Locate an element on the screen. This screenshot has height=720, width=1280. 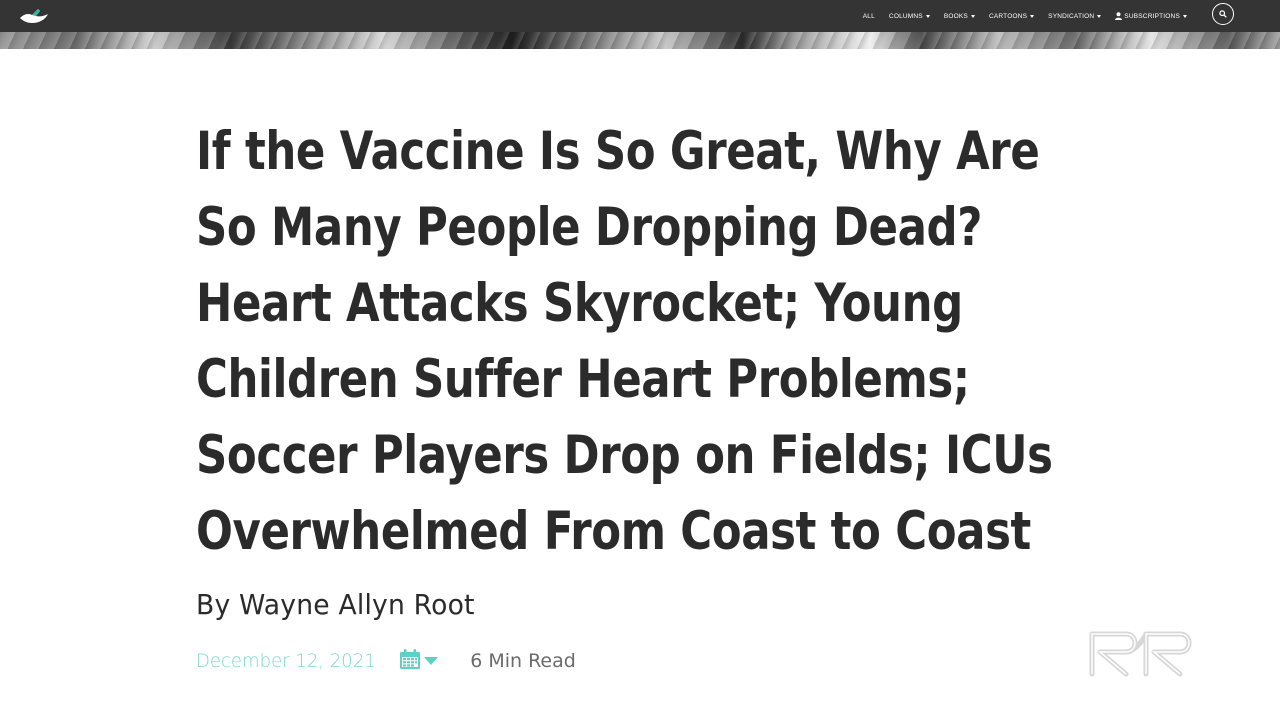
bird-logo-icon is located at coordinates (34, 16).